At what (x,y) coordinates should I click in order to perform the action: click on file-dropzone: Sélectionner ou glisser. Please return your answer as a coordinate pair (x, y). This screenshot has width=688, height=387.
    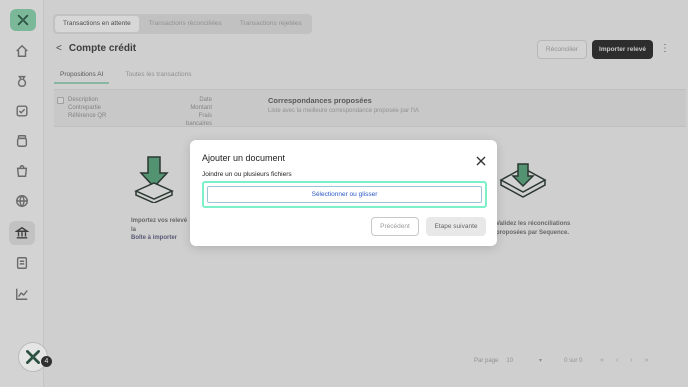
    Looking at the image, I should click on (344, 194).